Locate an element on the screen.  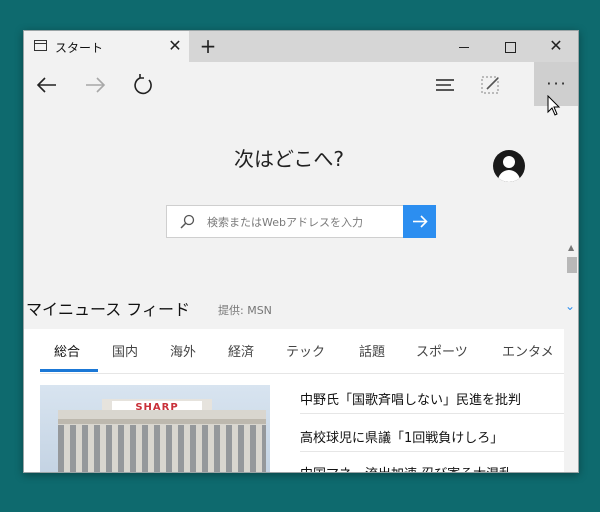
tab-news-entertainment: エンタメ is located at coordinates (528, 350).